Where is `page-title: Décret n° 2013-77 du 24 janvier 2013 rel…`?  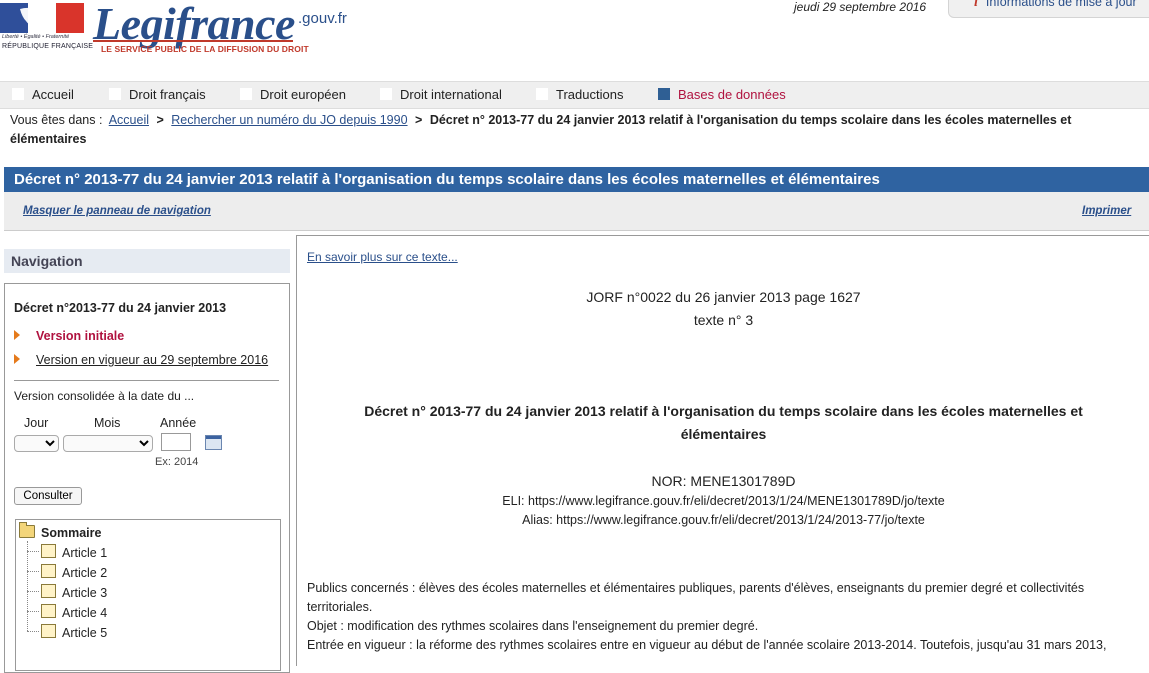
page-title: Décret n° 2013-77 du 24 janvier 2013 rel… is located at coordinates (576, 179).